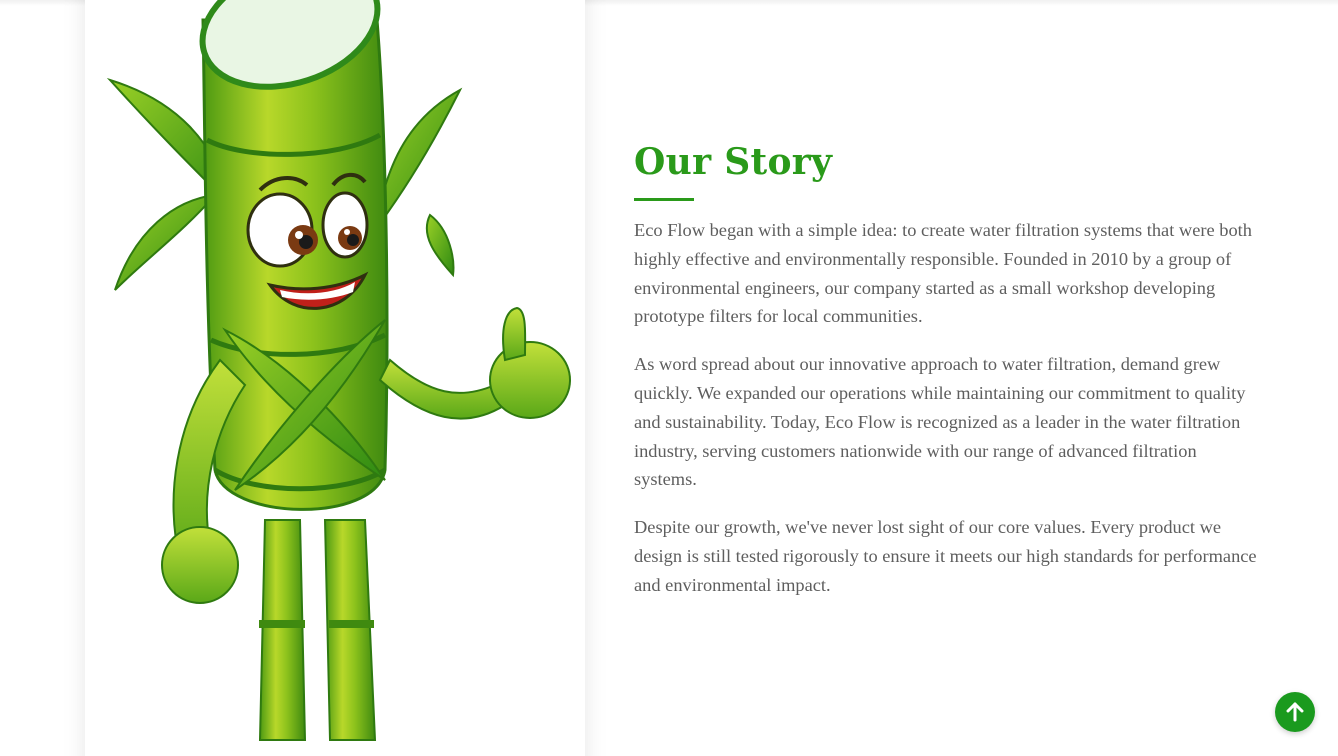  I want to click on section-title: Our Story, so click(733, 162).